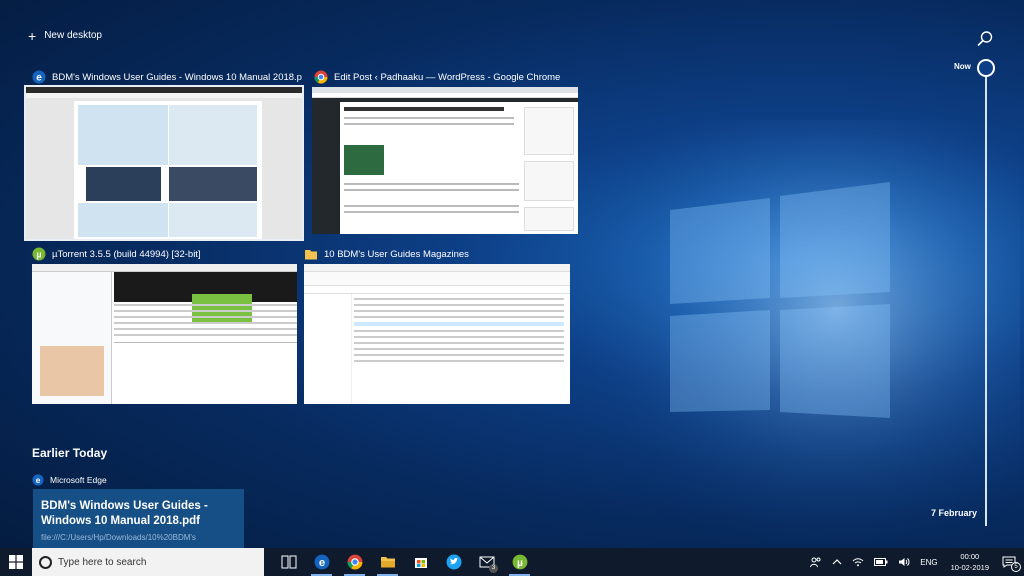  What do you see at coordinates (102, 562) in the screenshot?
I see `search-placeholder: Type here to search` at bounding box center [102, 562].